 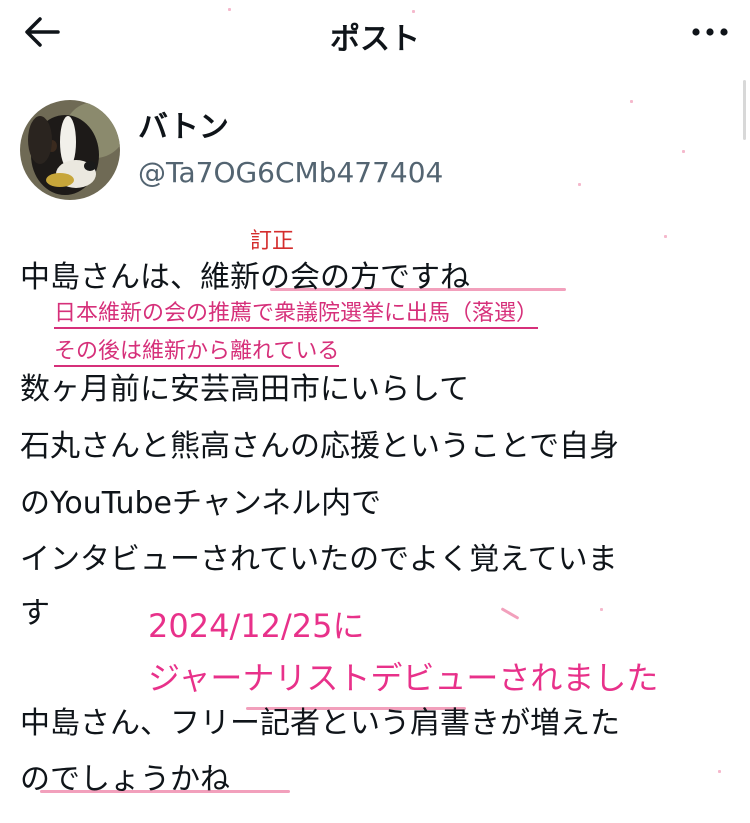 I want to click on post-text-line: 中島さん、フリー記者という肩書きが増えた, so click(x=320, y=723).